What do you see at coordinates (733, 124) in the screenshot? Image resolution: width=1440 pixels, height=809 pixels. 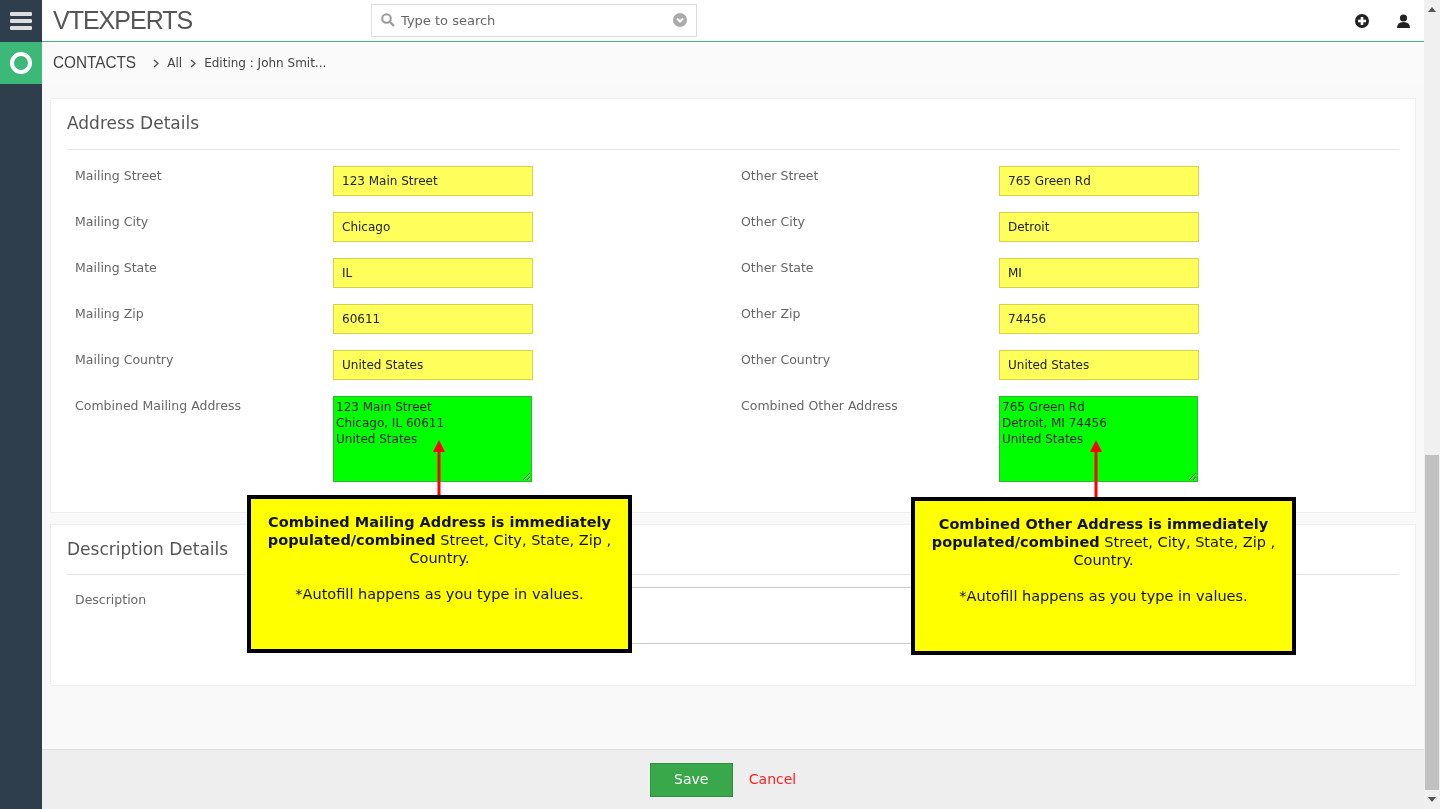 I see `section-title: Address Details` at bounding box center [733, 124].